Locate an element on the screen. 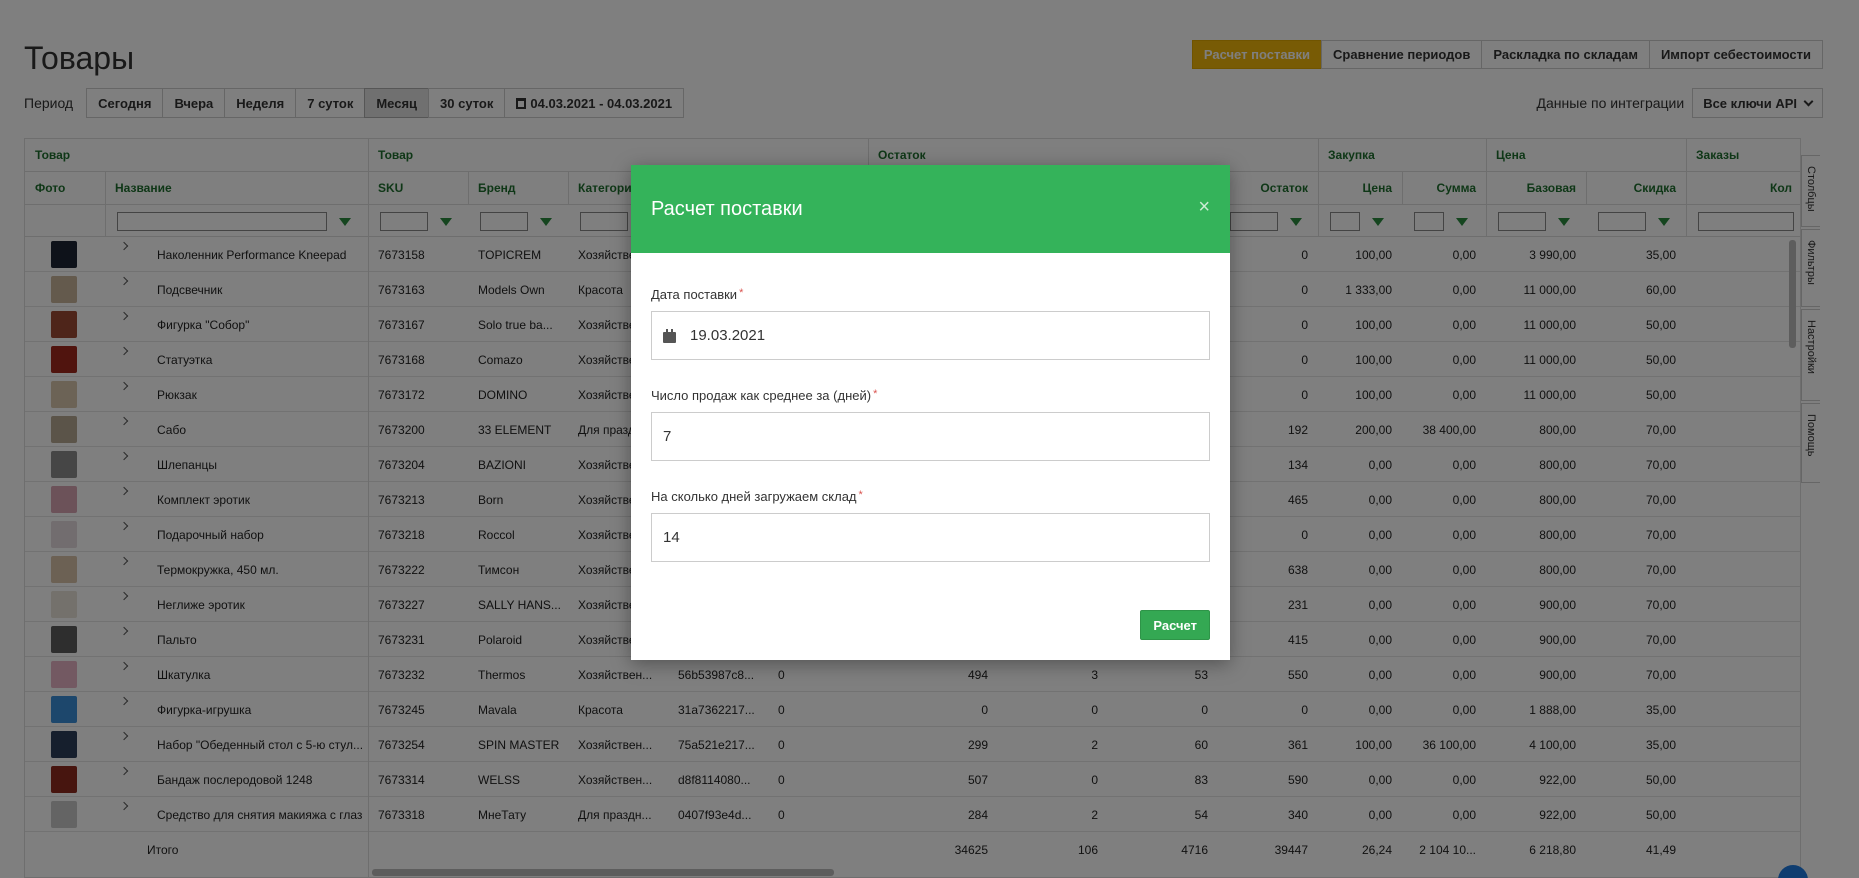 The height and width of the screenshot is (878, 1859). delivery-date-label: Дата поставки * is located at coordinates (697, 294).